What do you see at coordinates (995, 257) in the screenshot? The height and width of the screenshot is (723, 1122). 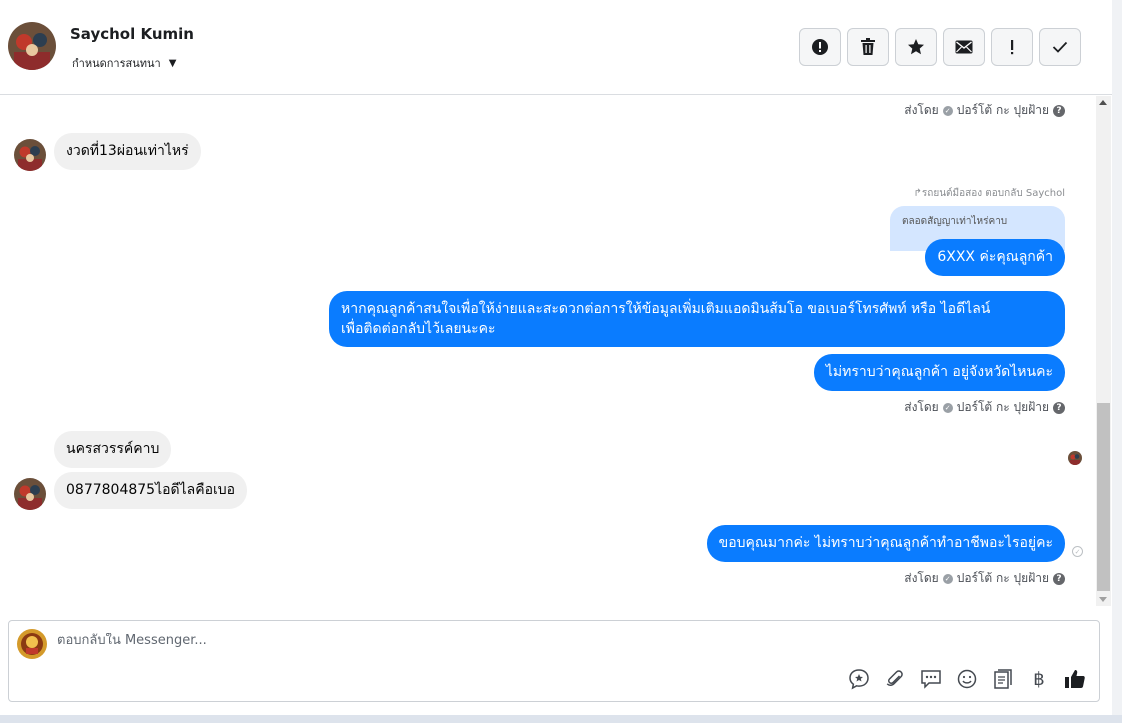 I see `outgoing-message: 6XXX ค่ะคุณลูกค้า` at bounding box center [995, 257].